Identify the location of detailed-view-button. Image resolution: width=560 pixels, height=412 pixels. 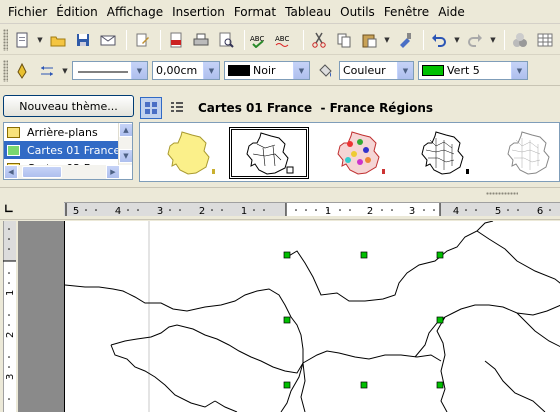
(177, 108).